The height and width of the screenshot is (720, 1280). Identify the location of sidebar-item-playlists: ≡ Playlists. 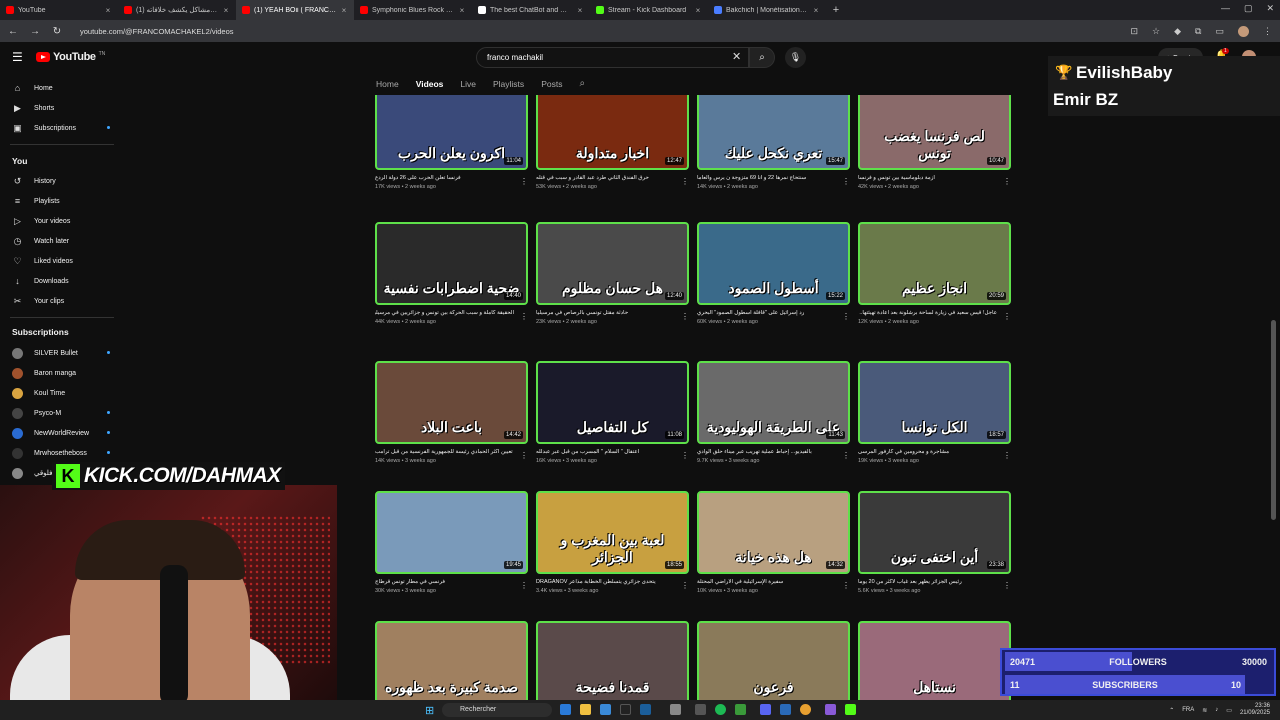
(36, 201).